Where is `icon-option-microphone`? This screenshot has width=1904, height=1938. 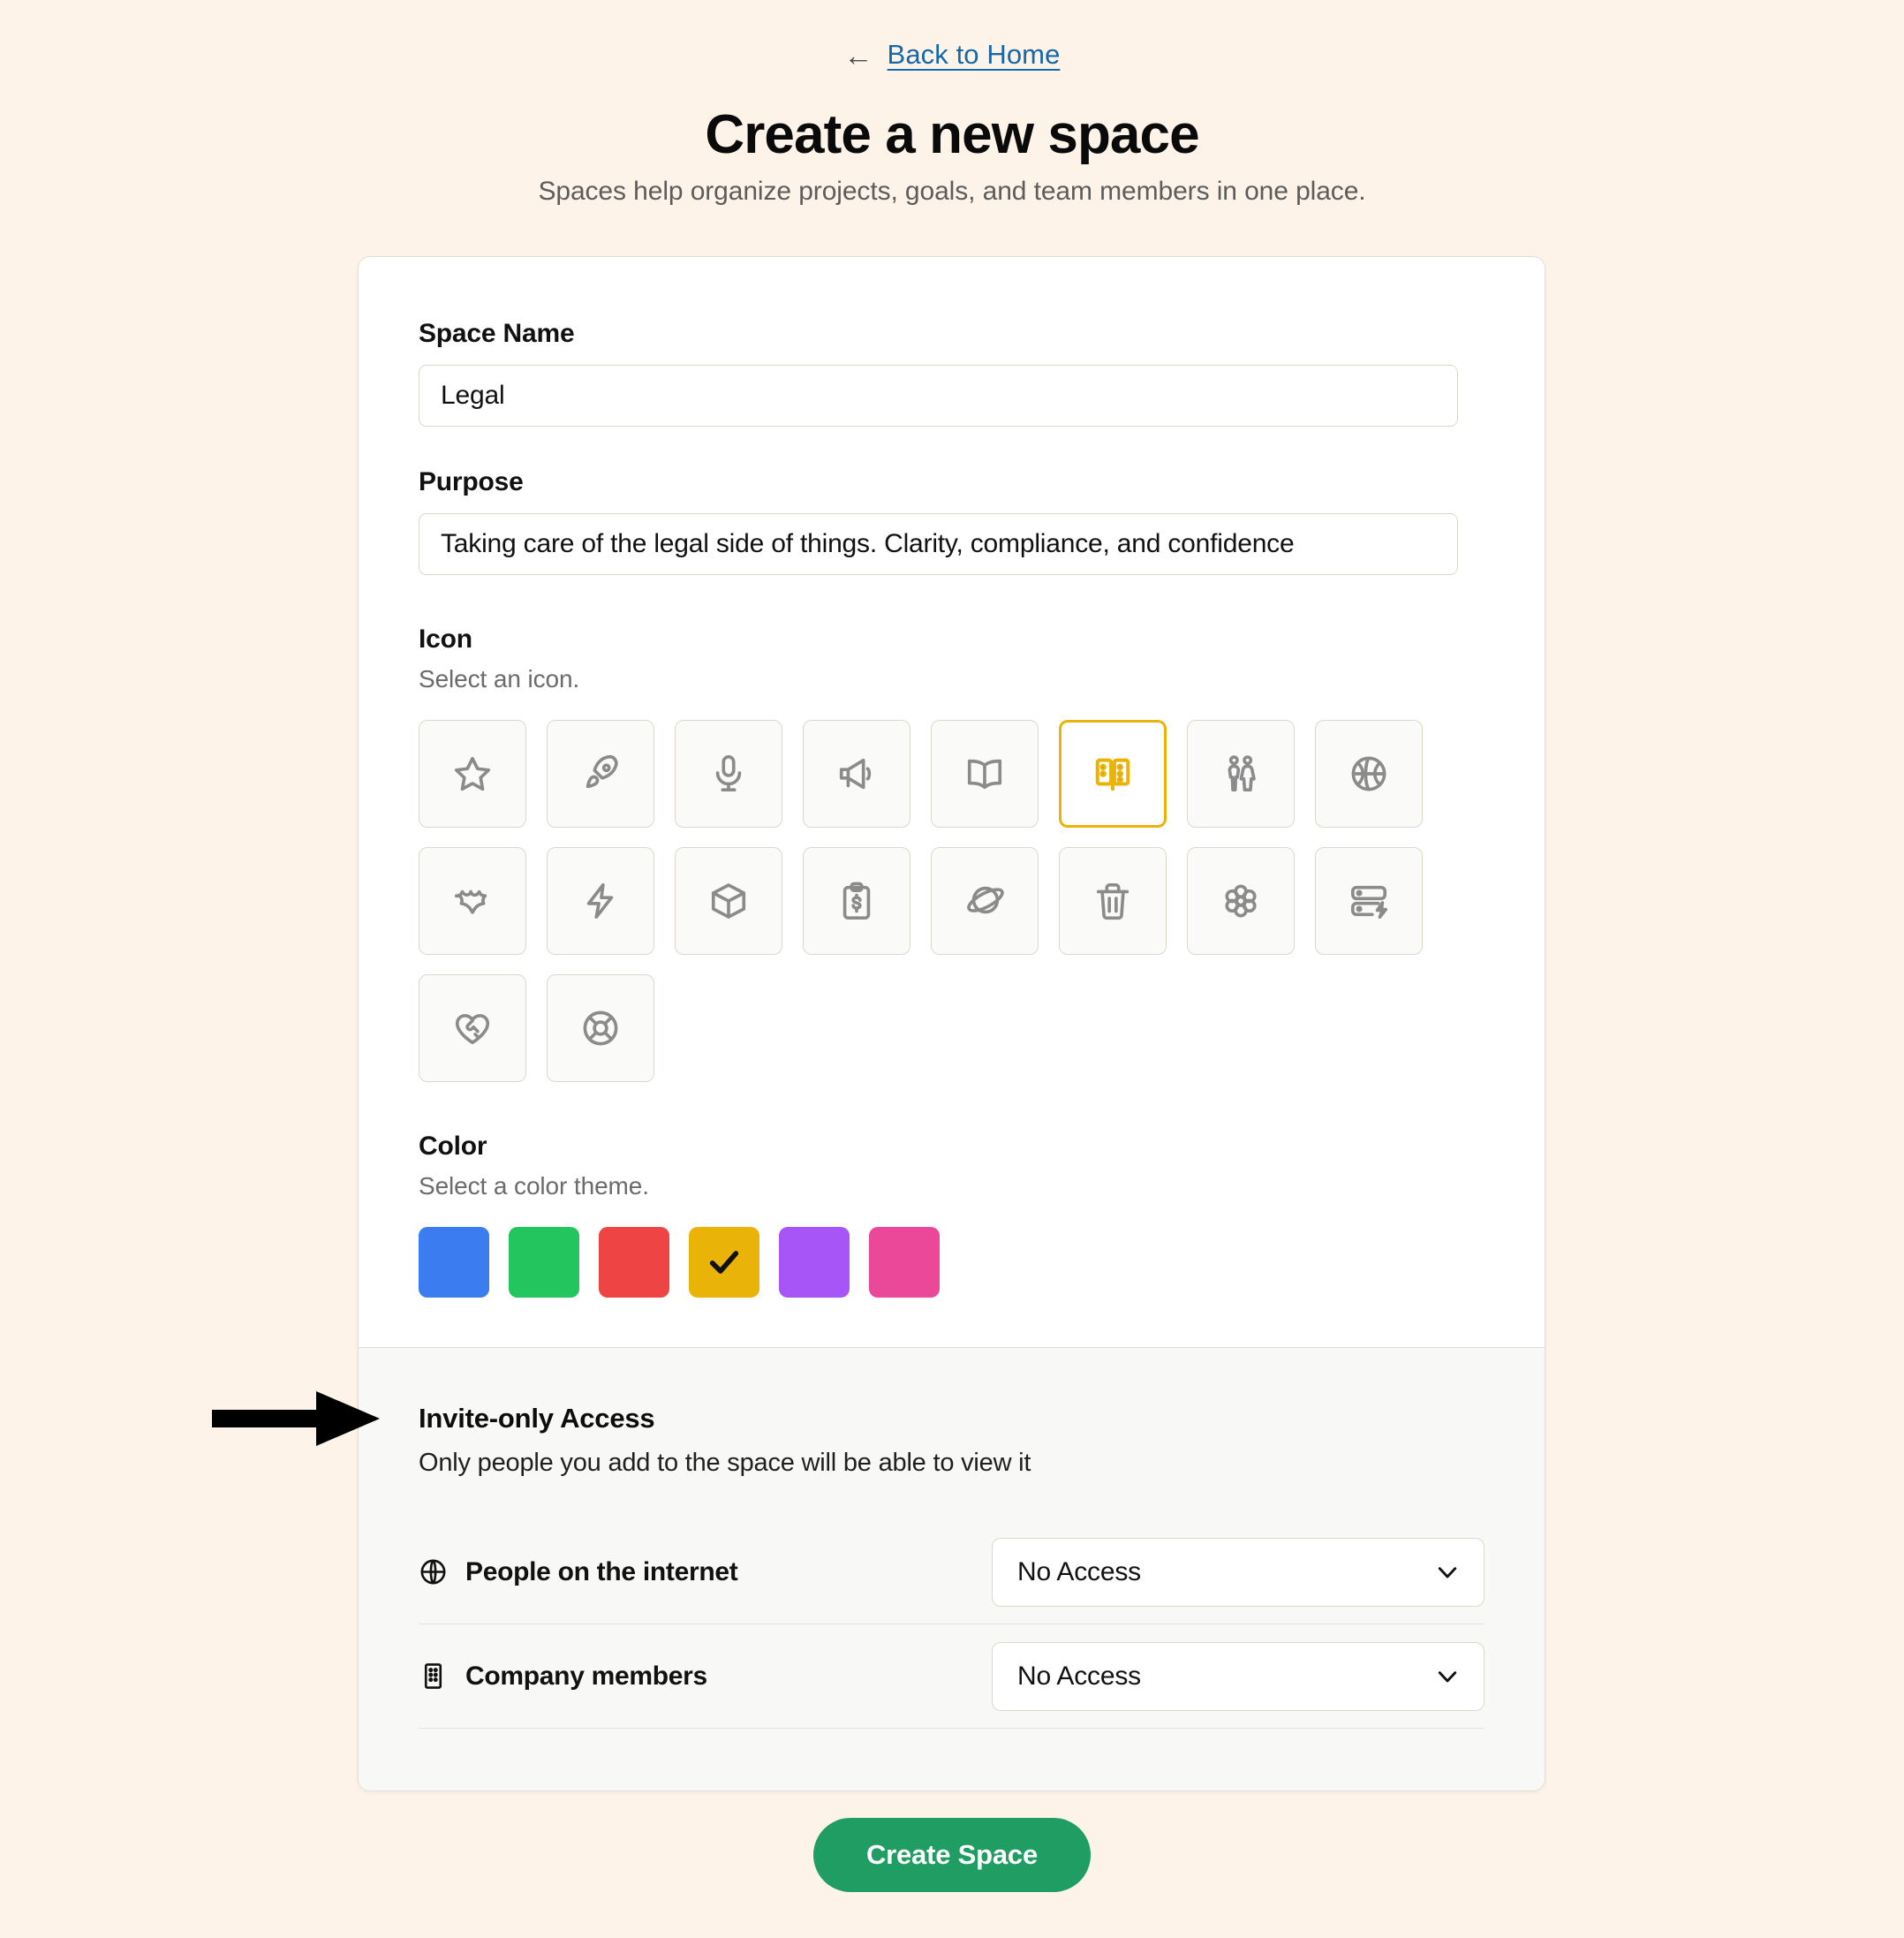 icon-option-microphone is located at coordinates (728, 774).